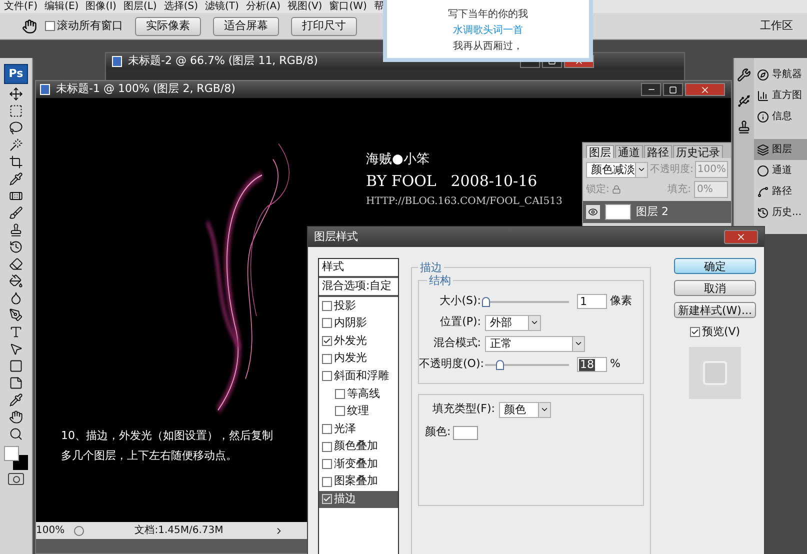 This screenshot has width=807, height=554. I want to click on quick-mask-icon, so click(16, 479).